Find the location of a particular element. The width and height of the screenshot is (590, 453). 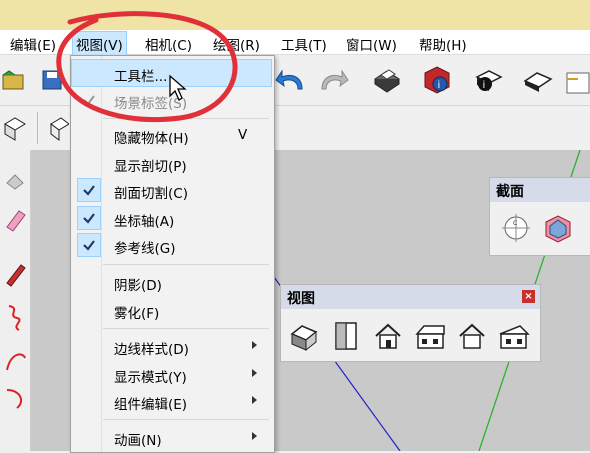

annotation-circle is located at coordinates (147, 66).